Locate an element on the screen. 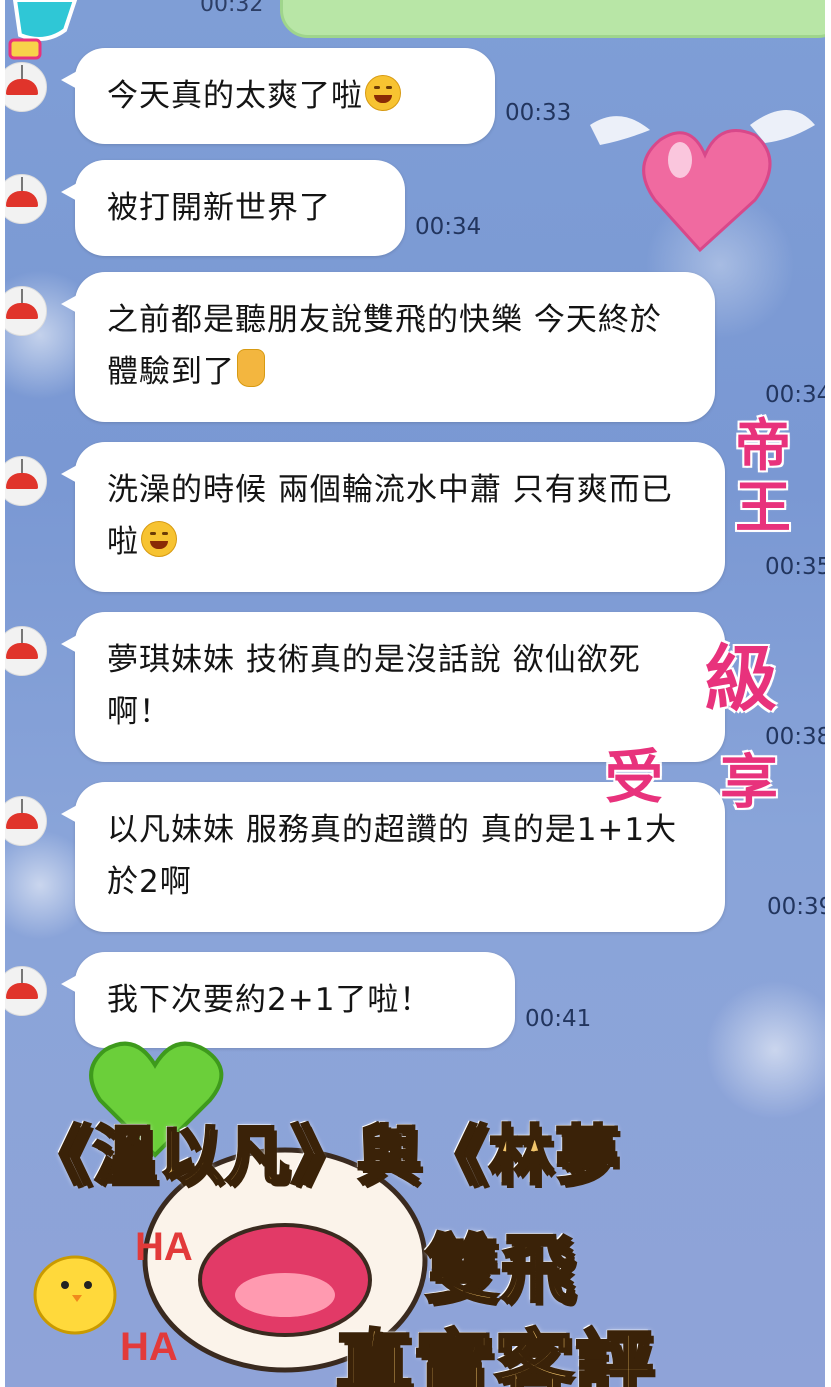 Image resolution: width=831 pixels, height=1387 pixels. message-time: 00:35 is located at coordinates (795, 567).